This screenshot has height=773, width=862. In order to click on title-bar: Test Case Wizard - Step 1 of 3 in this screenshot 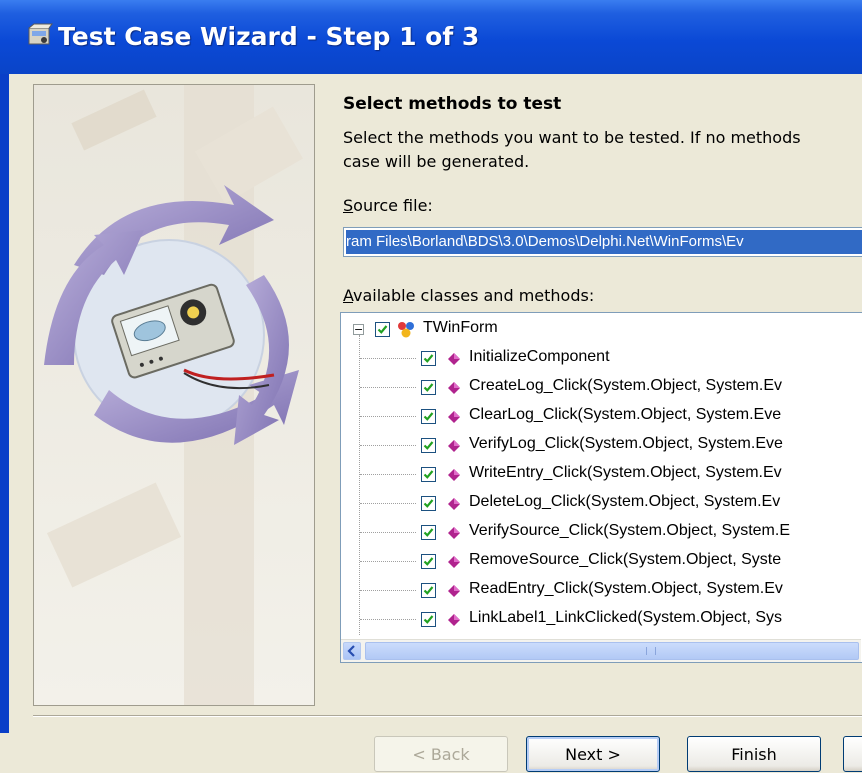, I will do `click(431, 37)`.